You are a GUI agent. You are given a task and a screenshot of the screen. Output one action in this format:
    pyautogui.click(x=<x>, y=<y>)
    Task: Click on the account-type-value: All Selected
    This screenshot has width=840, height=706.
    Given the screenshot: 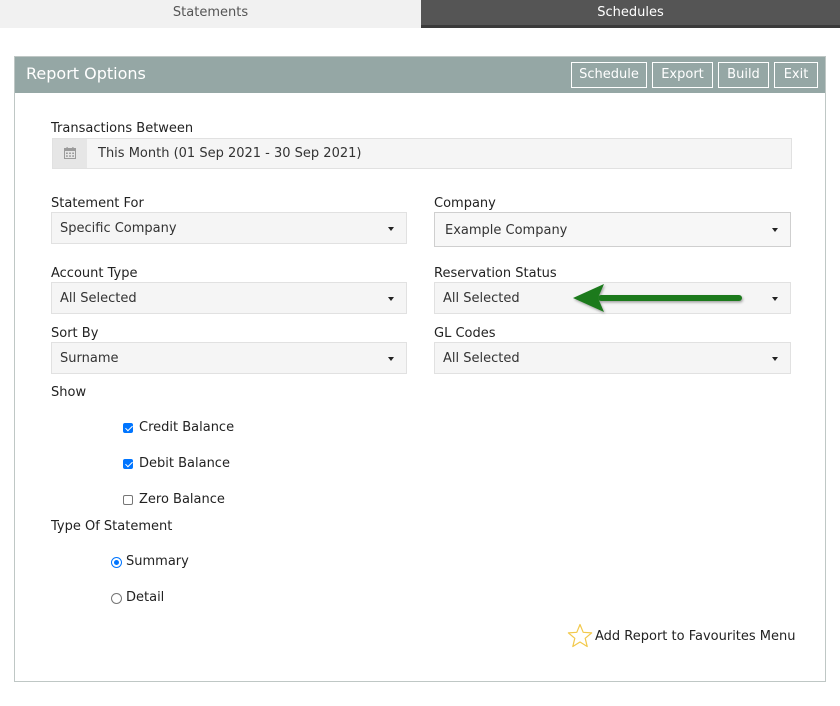 What is the action you would take?
    pyautogui.click(x=98, y=298)
    